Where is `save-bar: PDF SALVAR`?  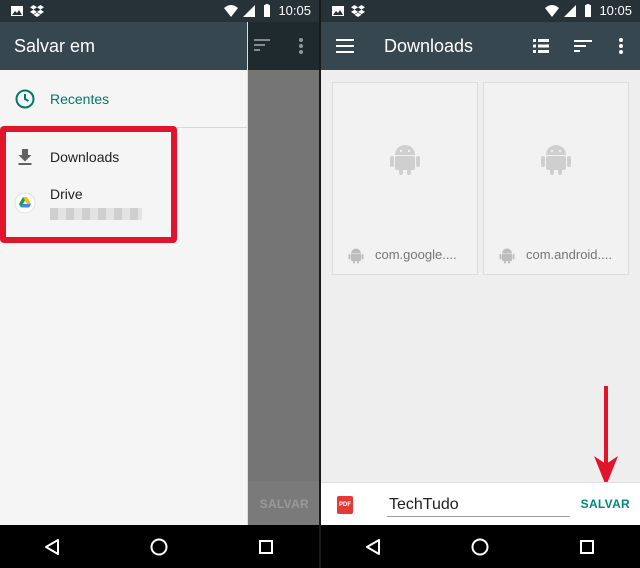 save-bar: PDF SALVAR is located at coordinates (480, 503).